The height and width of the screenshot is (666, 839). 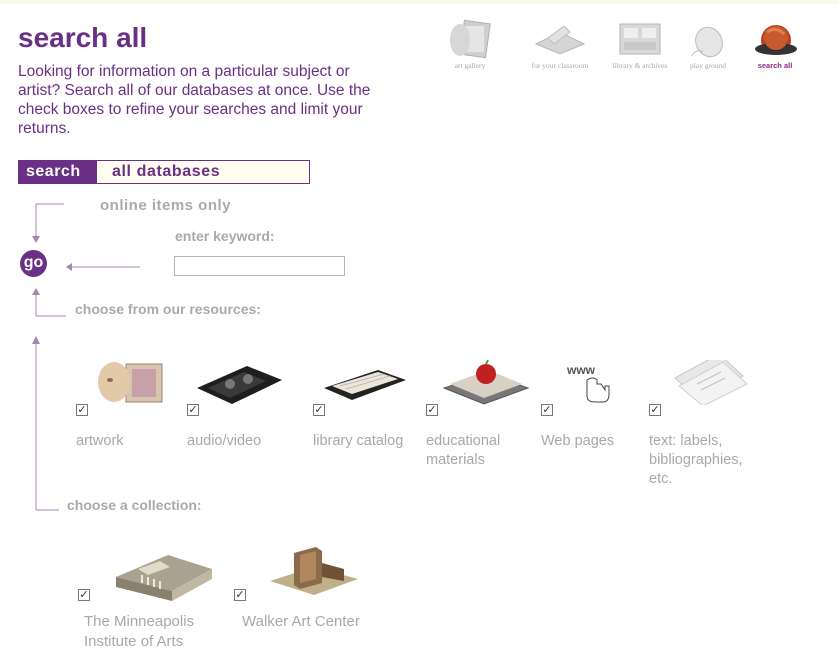 What do you see at coordinates (319, 410) in the screenshot?
I see `library-catalog-checkbox: ✓` at bounding box center [319, 410].